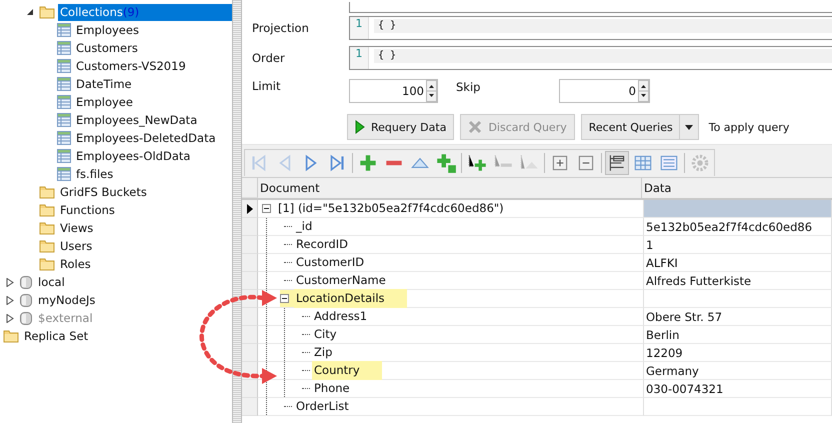  What do you see at coordinates (77, 228) in the screenshot?
I see `tree-item: Views` at bounding box center [77, 228].